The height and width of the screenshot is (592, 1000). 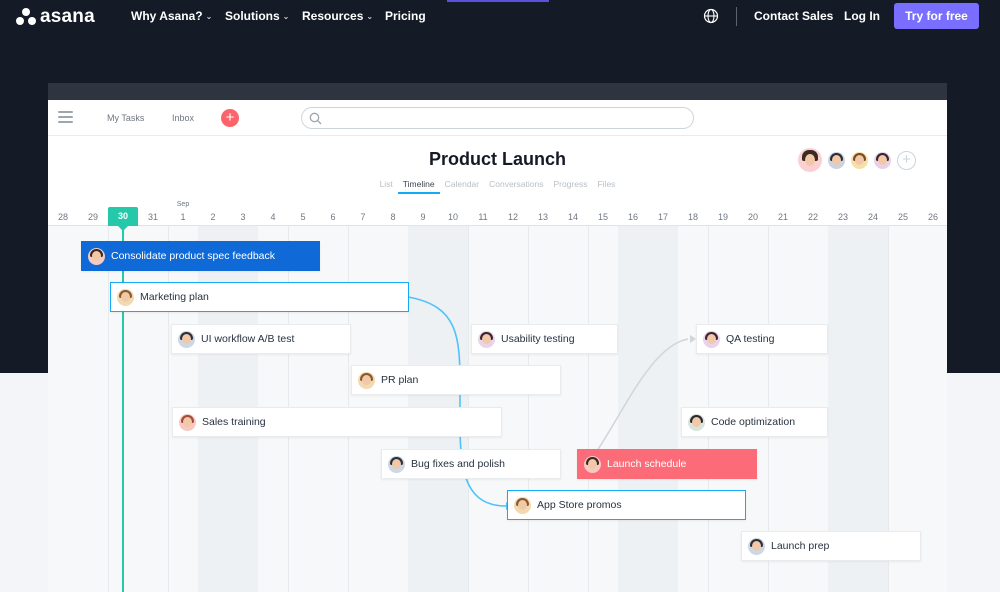 What do you see at coordinates (647, 464) in the screenshot?
I see `task-name: Launch schedule` at bounding box center [647, 464].